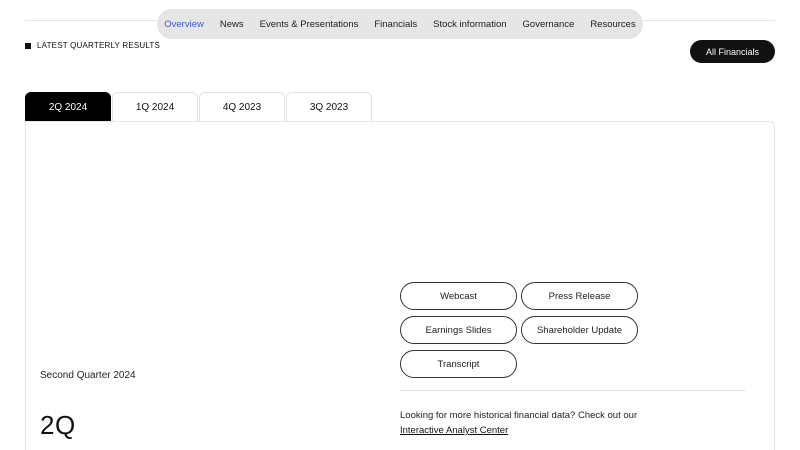 The image size is (800, 450). What do you see at coordinates (458, 364) in the screenshot?
I see `transcript-button: Transcript` at bounding box center [458, 364].